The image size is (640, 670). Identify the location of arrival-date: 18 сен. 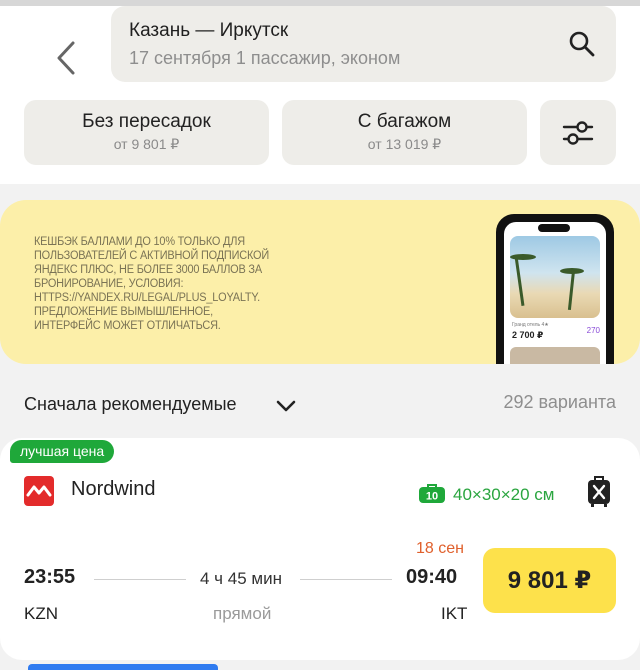
(440, 548).